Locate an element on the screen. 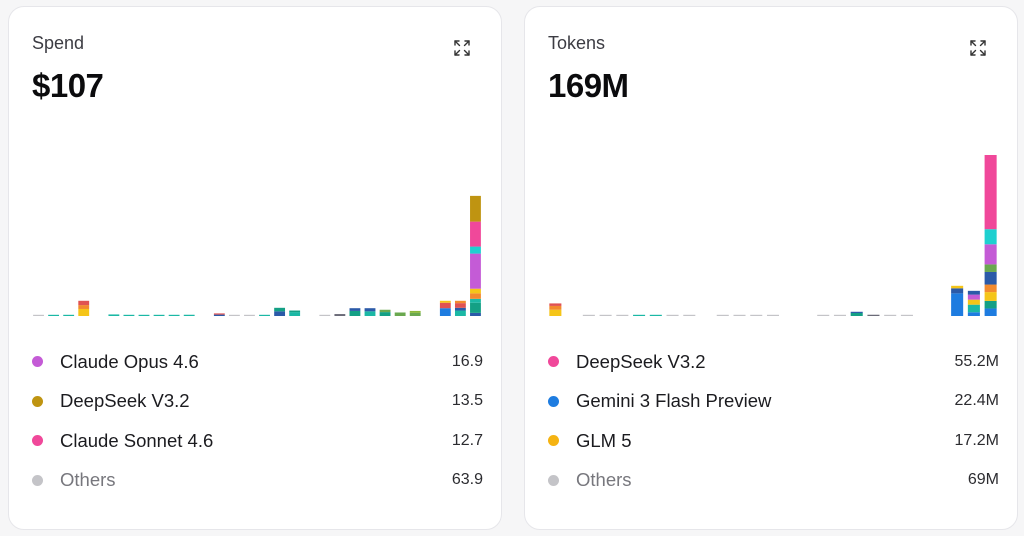  legend-item: Gemini 3 Flash Preview 22.4M is located at coordinates (773, 402).